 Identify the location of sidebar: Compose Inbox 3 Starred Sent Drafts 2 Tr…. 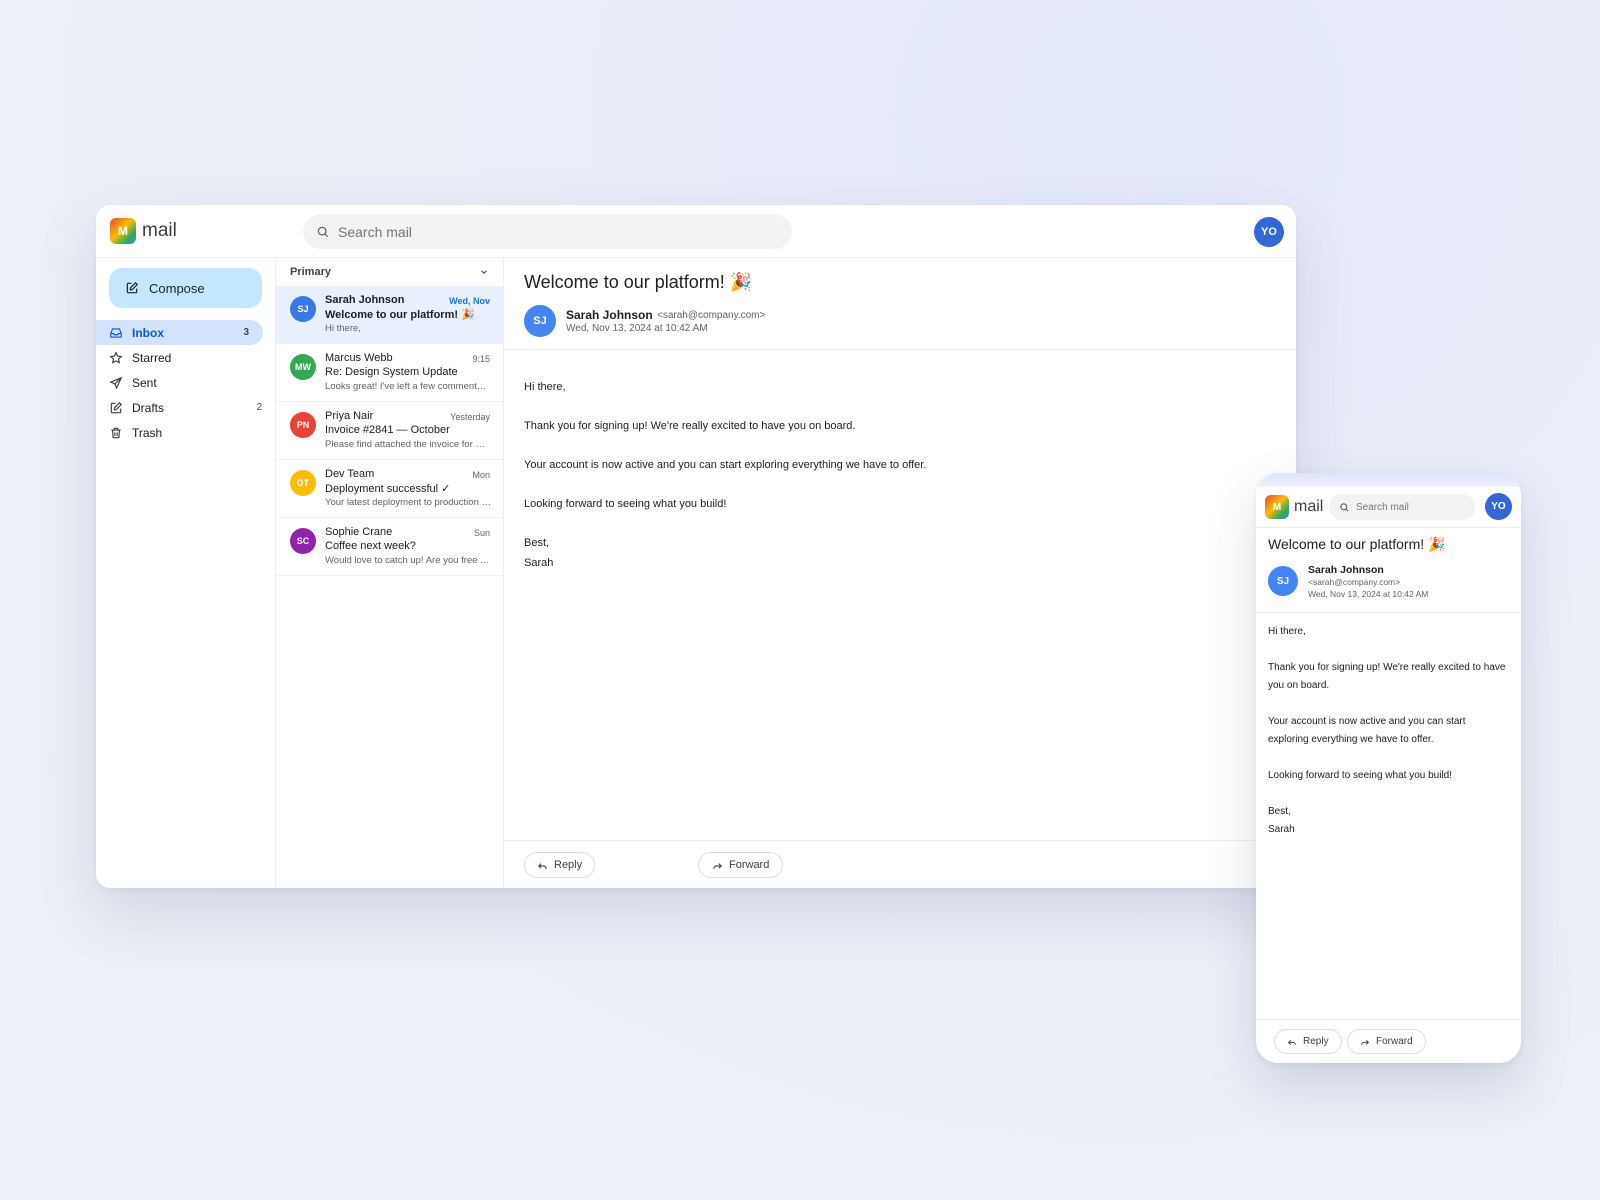
(186, 573).